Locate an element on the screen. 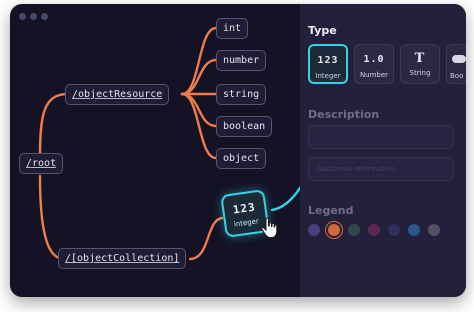 This screenshot has width=474, height=312. type-option-label: Integer is located at coordinates (328, 76).